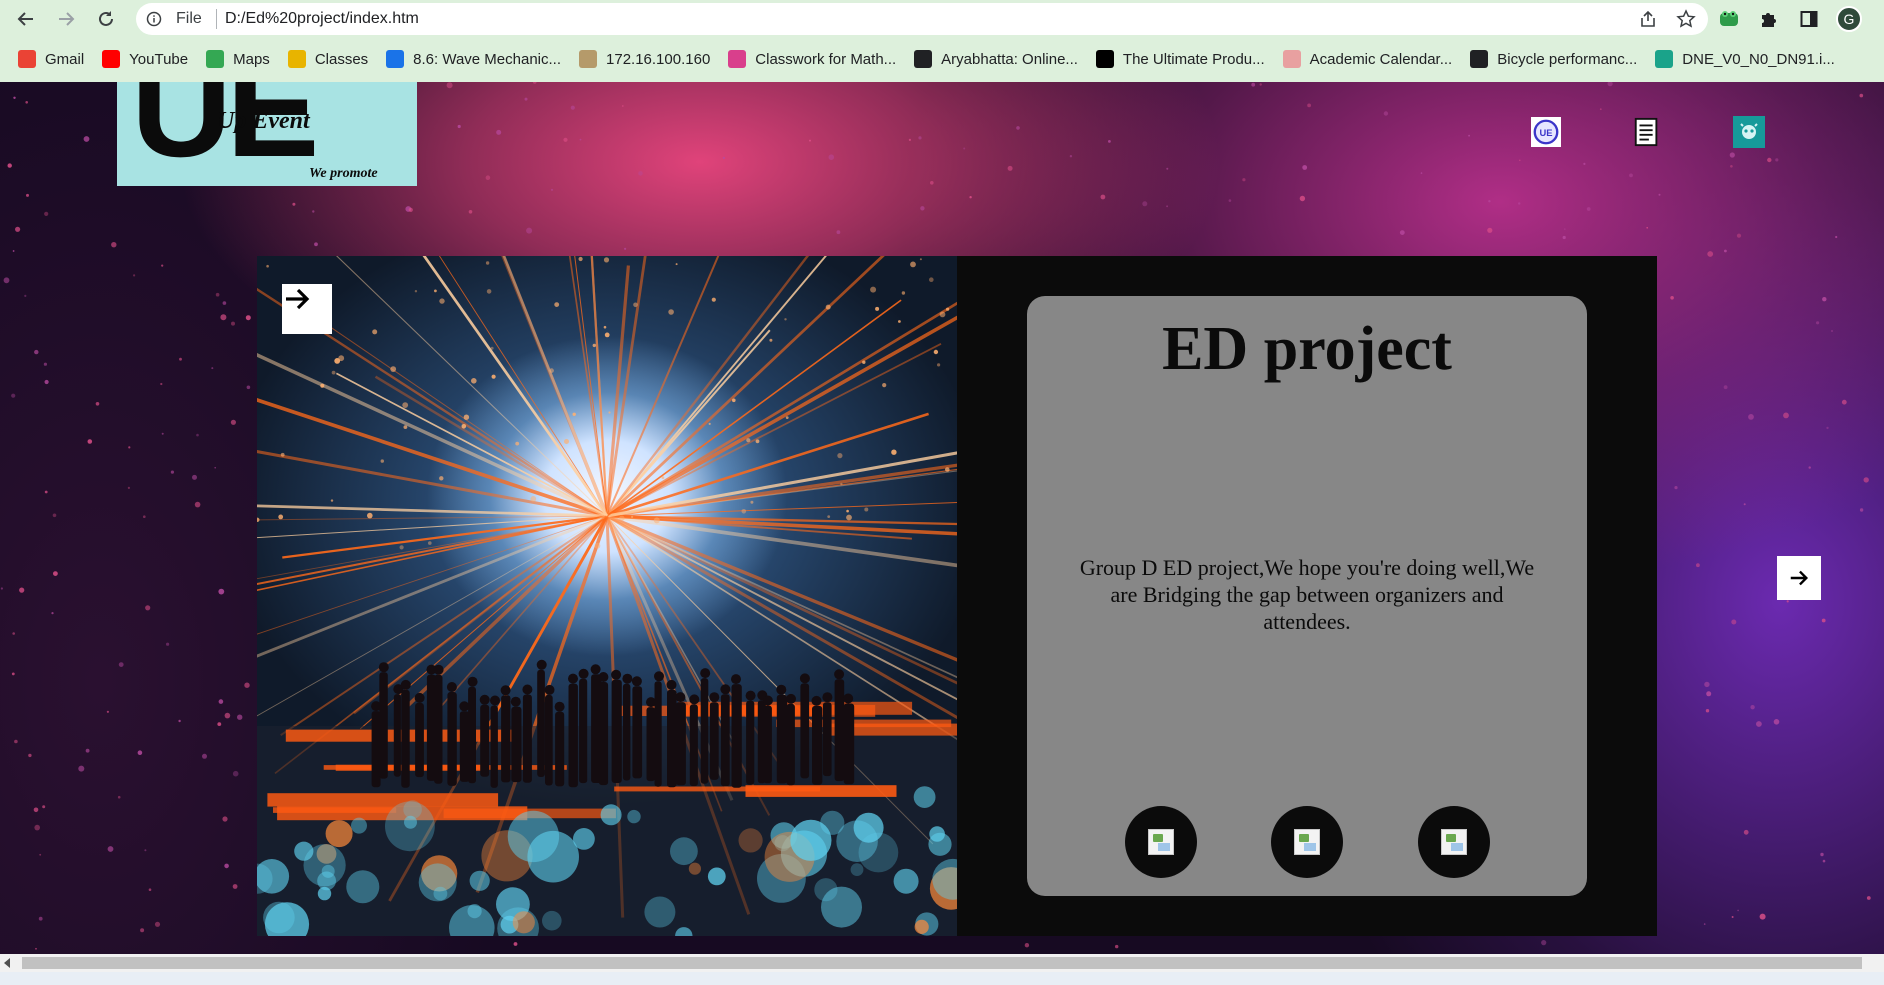 The image size is (1884, 985). I want to click on up-event-logo: UE Up Event We promote, so click(267, 134).